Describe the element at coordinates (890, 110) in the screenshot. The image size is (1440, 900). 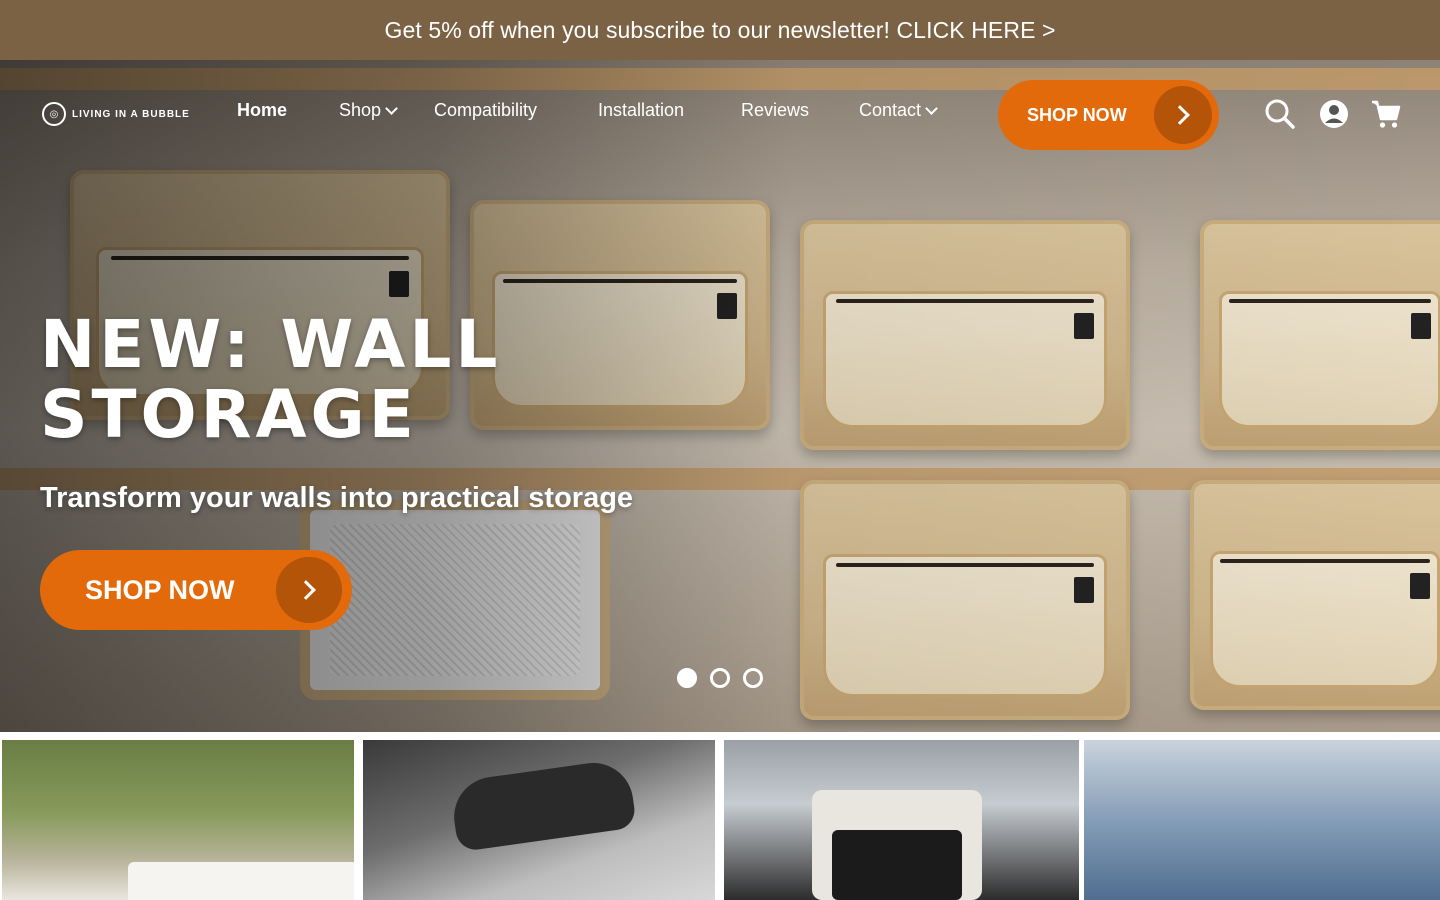
I see `nav-label: Contact` at that location.